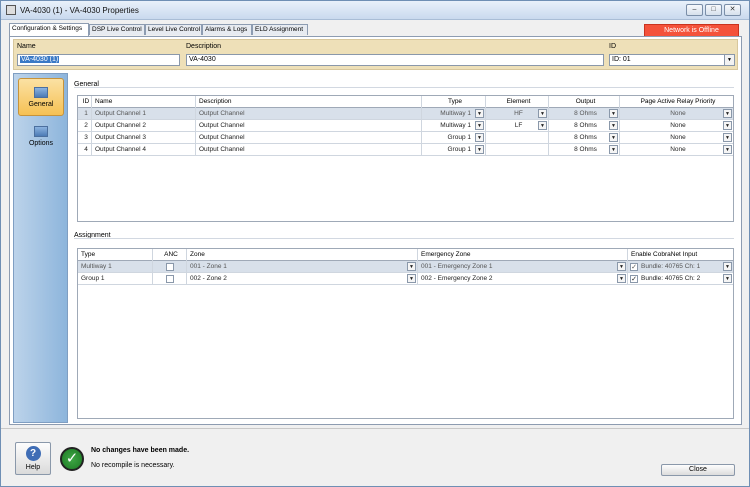 The image size is (750, 487). I want to click on cobranet-cell: ✓ Bundle: 40765 Ch: 2 ▼, so click(680, 279).